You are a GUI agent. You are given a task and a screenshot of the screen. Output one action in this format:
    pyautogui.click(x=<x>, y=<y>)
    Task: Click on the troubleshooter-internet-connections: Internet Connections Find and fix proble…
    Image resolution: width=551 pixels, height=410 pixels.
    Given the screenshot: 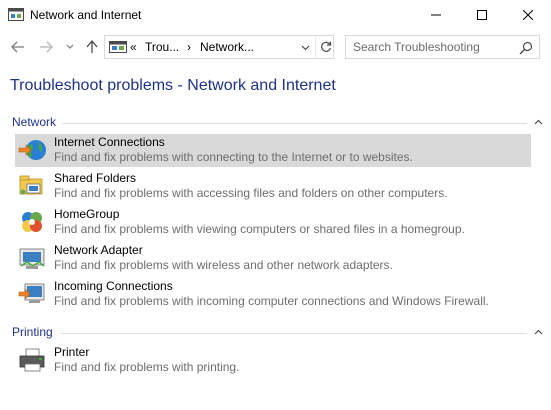 What is the action you would take?
    pyautogui.click(x=273, y=150)
    